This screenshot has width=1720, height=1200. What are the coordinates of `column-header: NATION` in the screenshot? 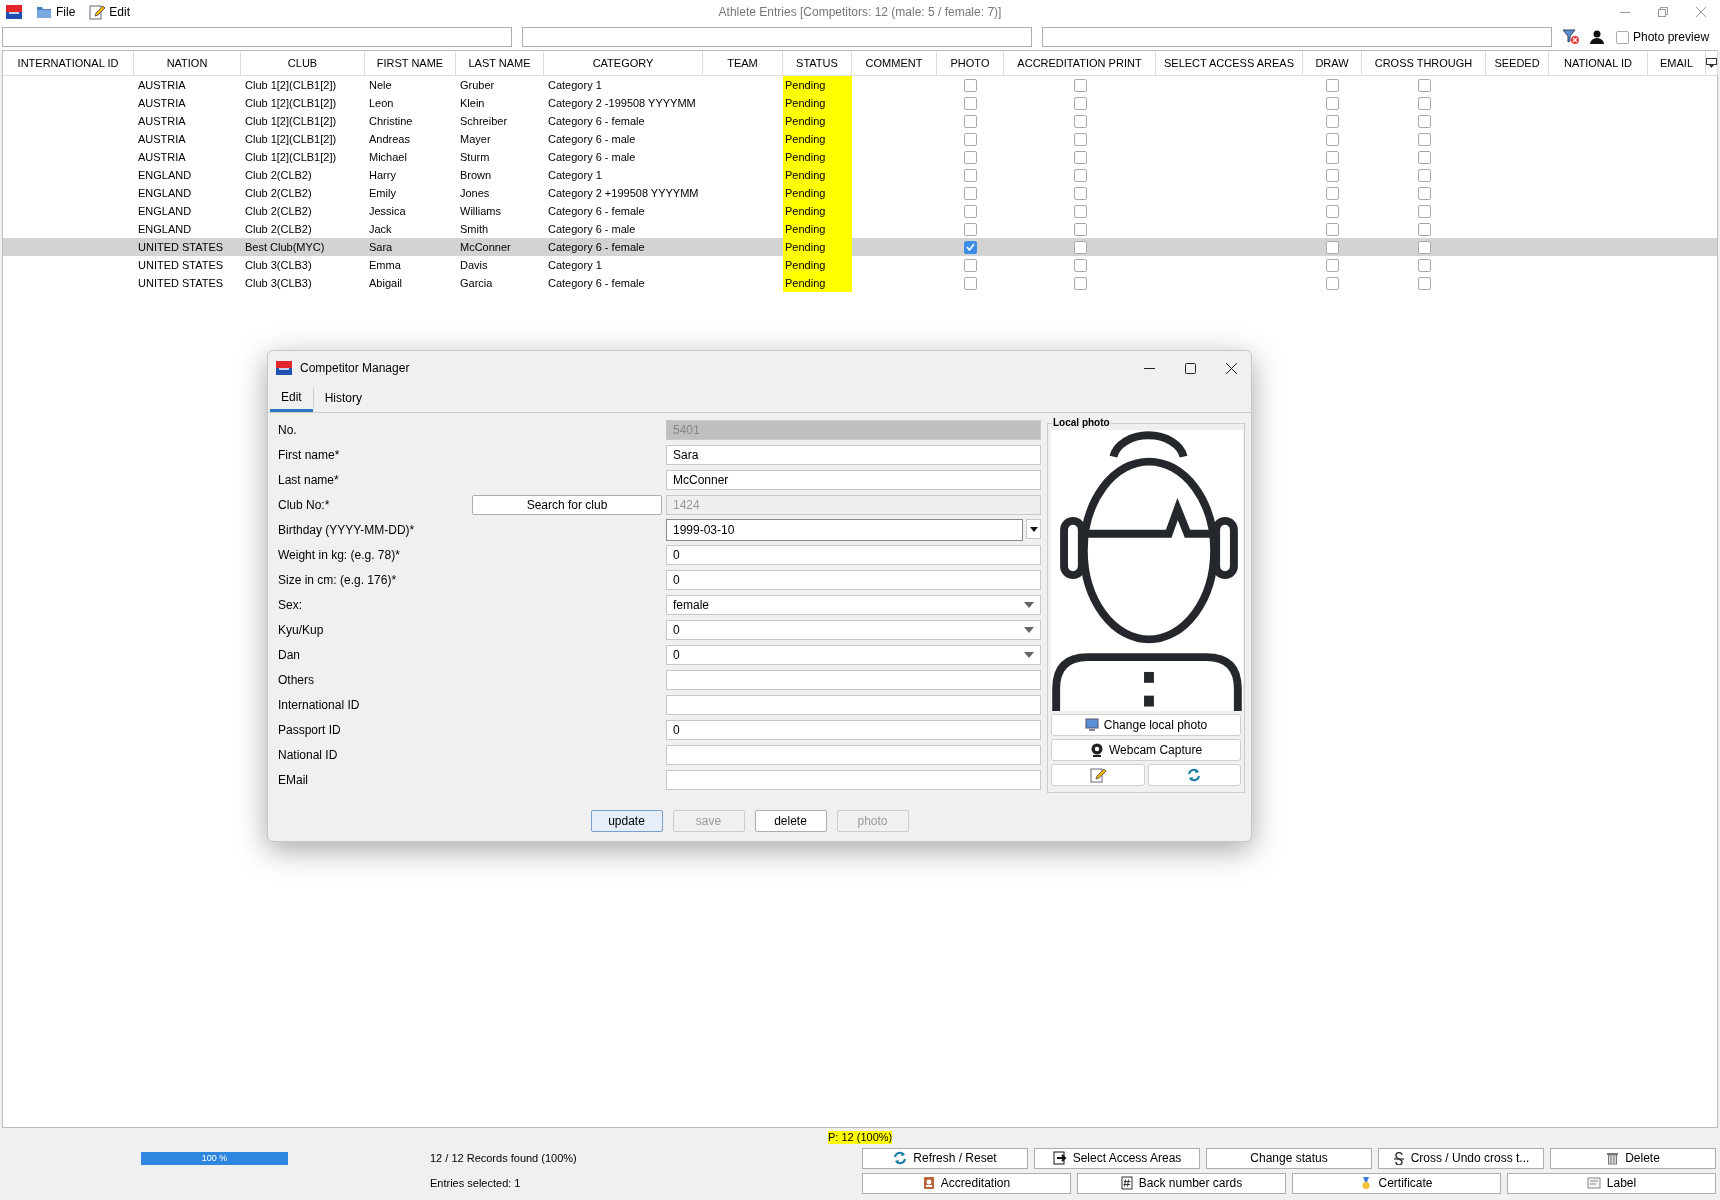 It's located at (187, 63).